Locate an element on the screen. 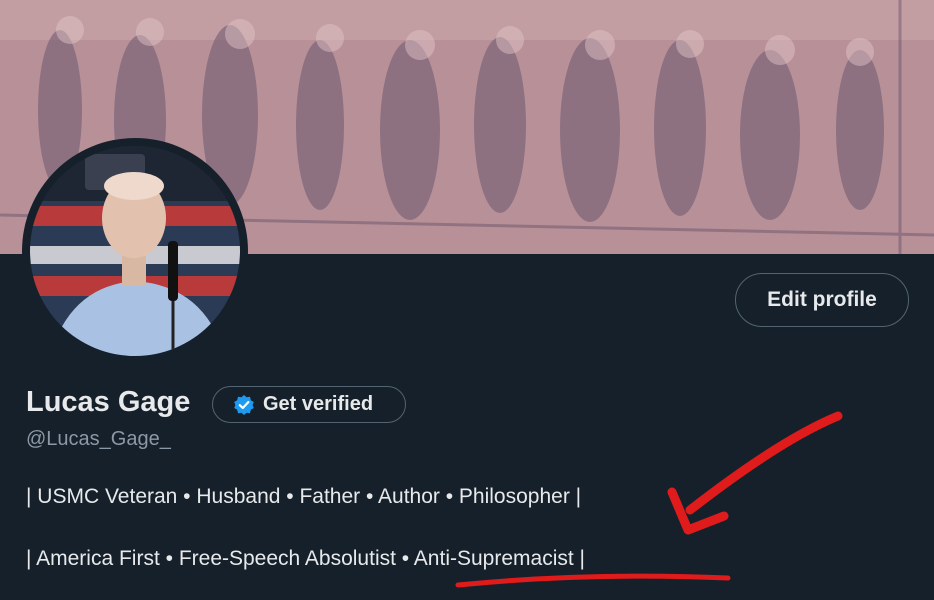 The width and height of the screenshot is (934, 600). get-verified-button: Get verified is located at coordinates (309, 404).